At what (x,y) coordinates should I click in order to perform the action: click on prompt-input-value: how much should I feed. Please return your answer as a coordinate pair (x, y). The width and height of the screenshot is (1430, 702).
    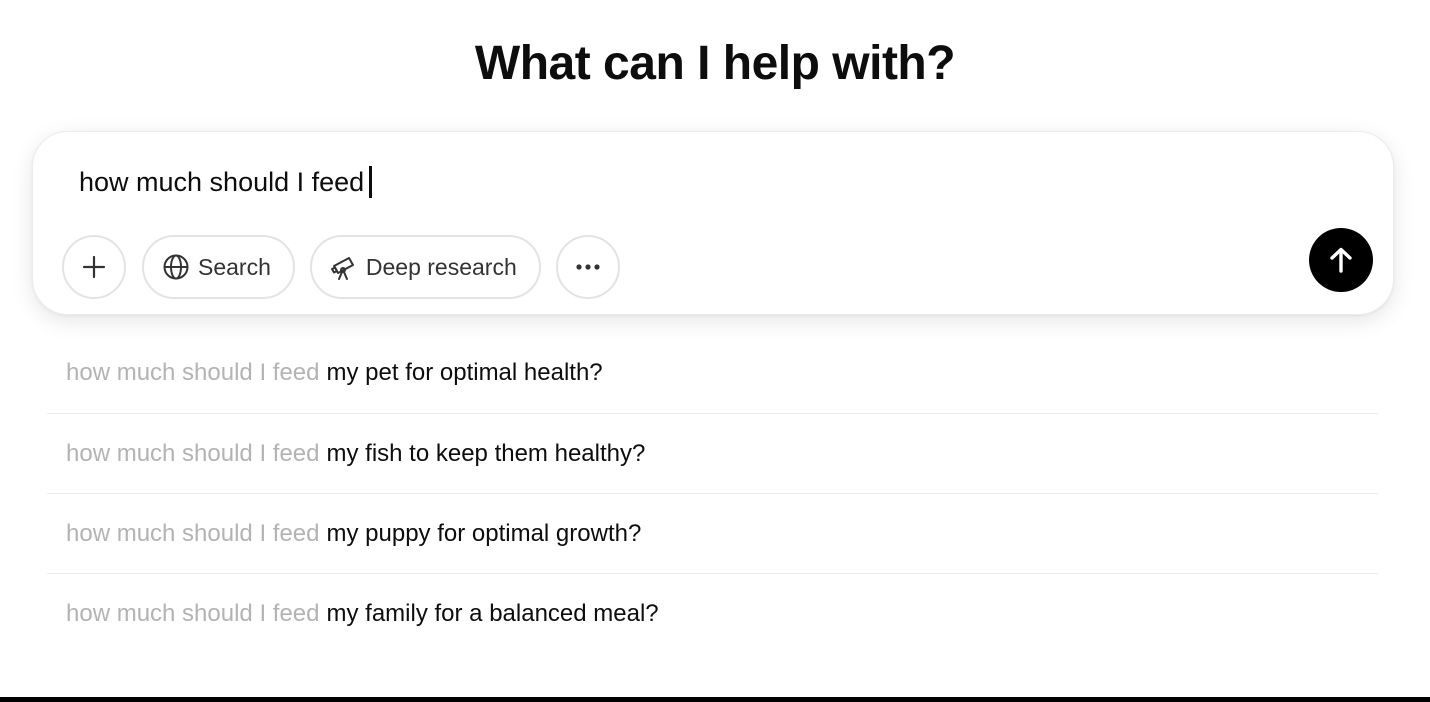
    Looking at the image, I should click on (221, 182).